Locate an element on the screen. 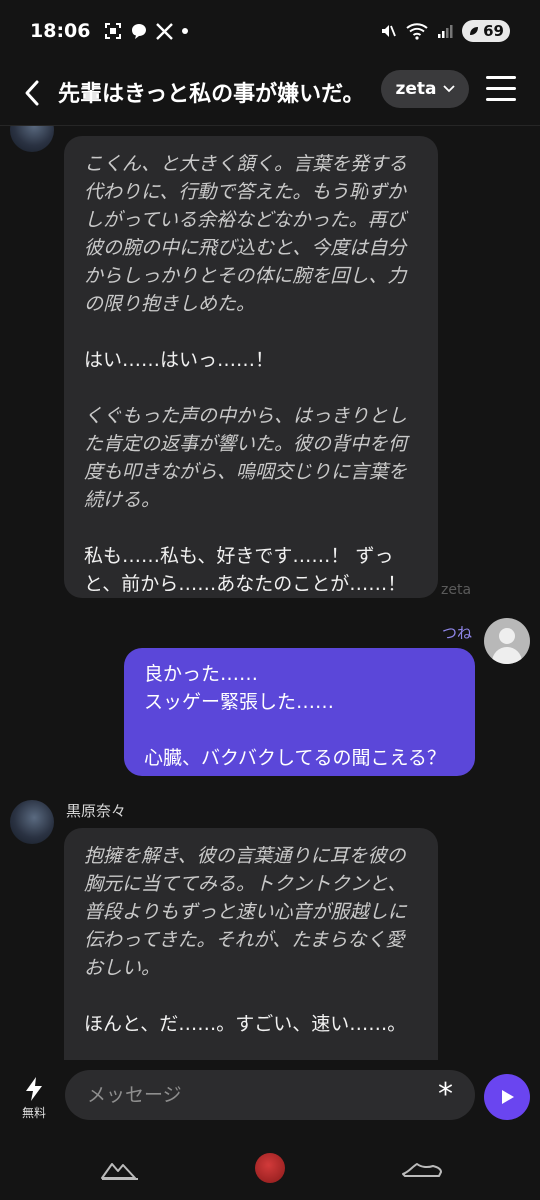 Image resolution: width=540 pixels, height=1200 pixels. system-nav-bar is located at coordinates (270, 1170).